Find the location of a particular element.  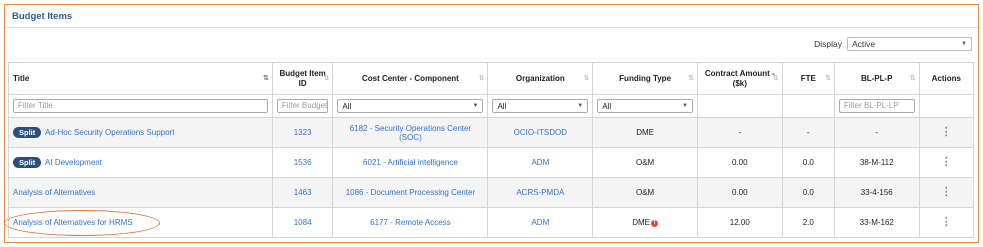

column-label: Organization is located at coordinates (540, 78).